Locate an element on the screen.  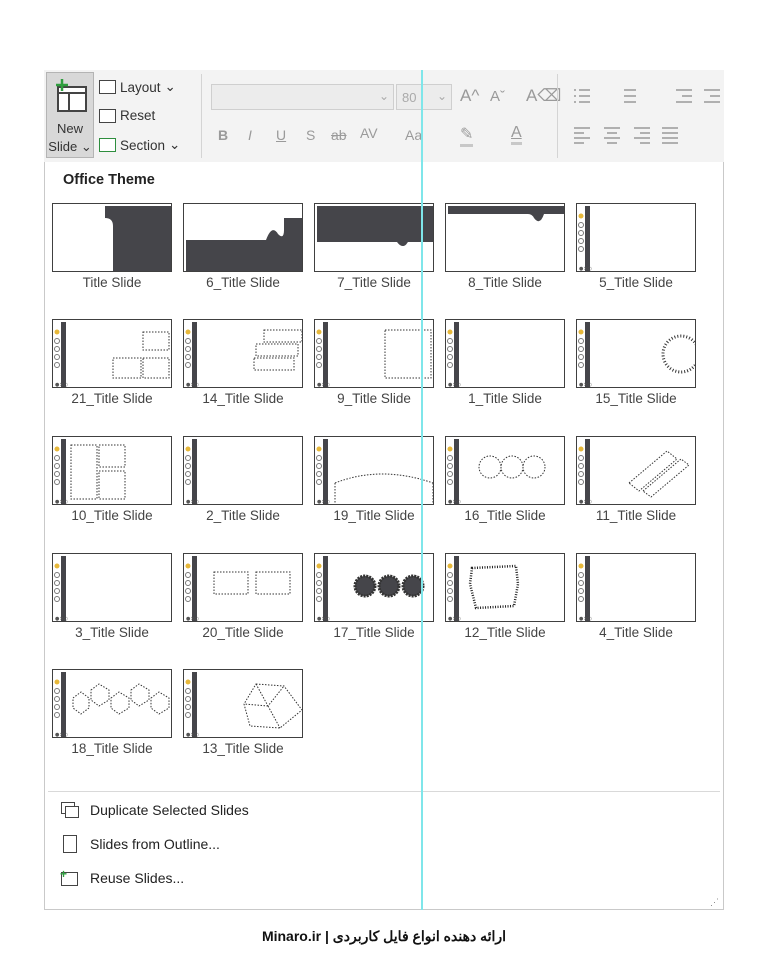
grow-font-icon: A^ is located at coordinates (469, 96).